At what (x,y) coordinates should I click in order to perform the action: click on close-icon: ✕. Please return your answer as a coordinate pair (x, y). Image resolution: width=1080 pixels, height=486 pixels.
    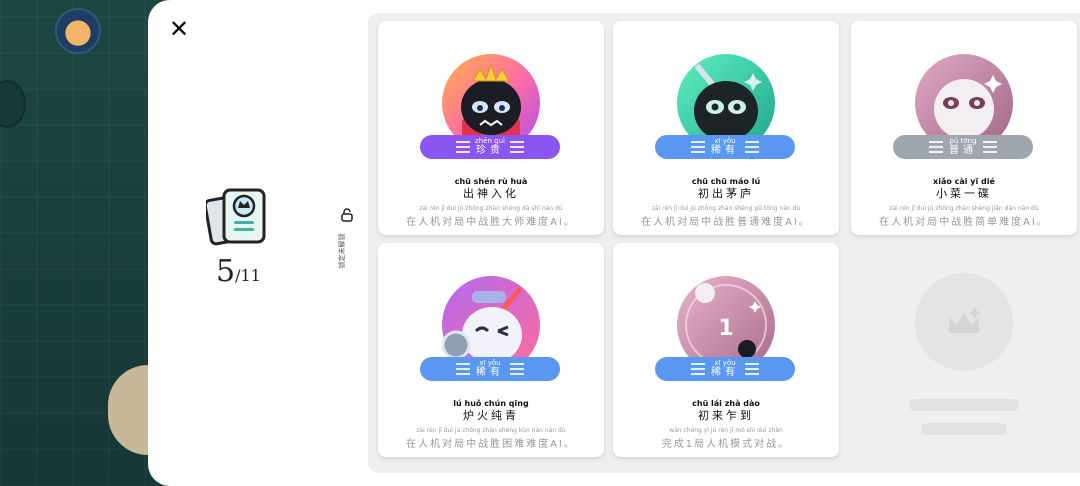
    Looking at the image, I should click on (179, 29).